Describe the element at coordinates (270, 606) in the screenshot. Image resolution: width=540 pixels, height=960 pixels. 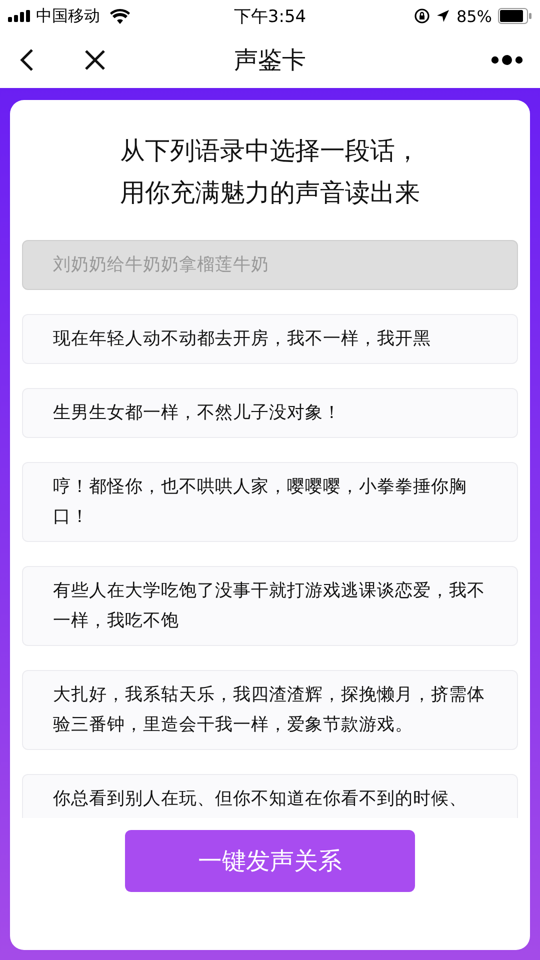
I see `quote-option: 有些人在大学吃饱了没事干就打游戏逃课谈恋爱，我不一样，我吃不饱` at that location.